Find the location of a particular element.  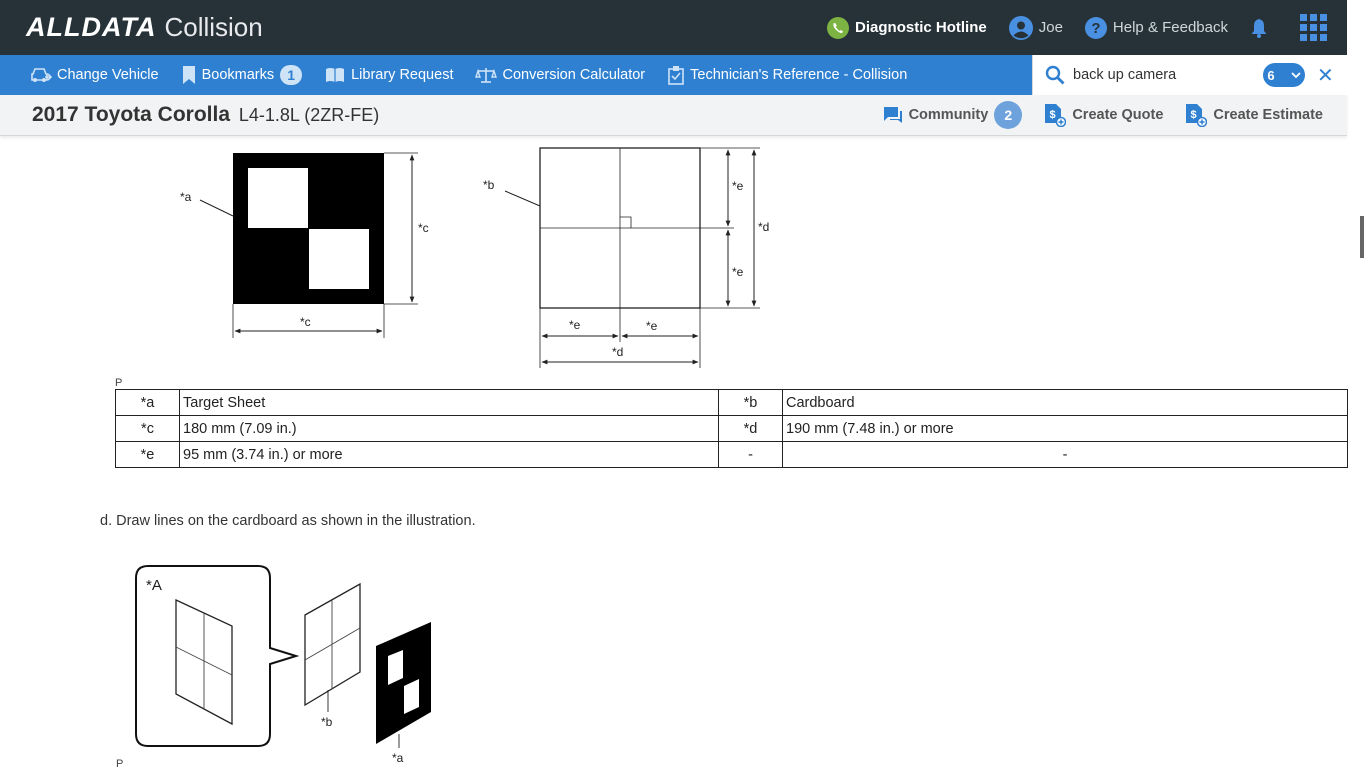

clipboard-icon is located at coordinates (676, 75).